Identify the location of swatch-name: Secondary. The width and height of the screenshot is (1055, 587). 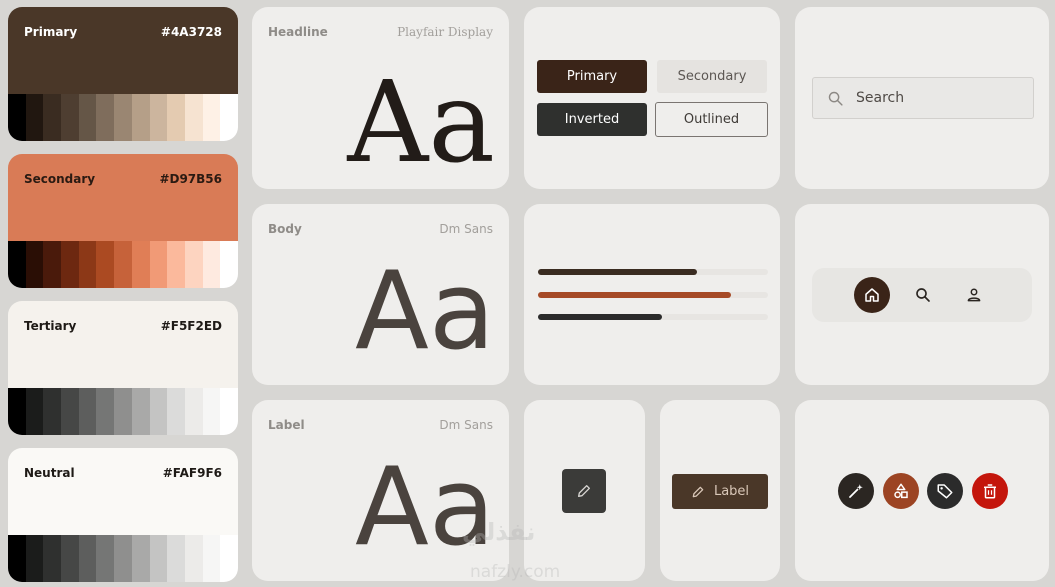
(60, 179).